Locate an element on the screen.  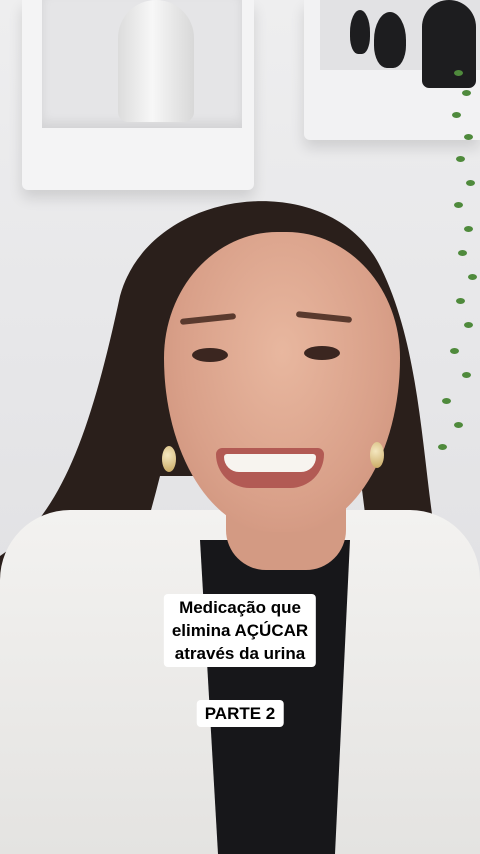
white-vase is located at coordinates (156, 61).